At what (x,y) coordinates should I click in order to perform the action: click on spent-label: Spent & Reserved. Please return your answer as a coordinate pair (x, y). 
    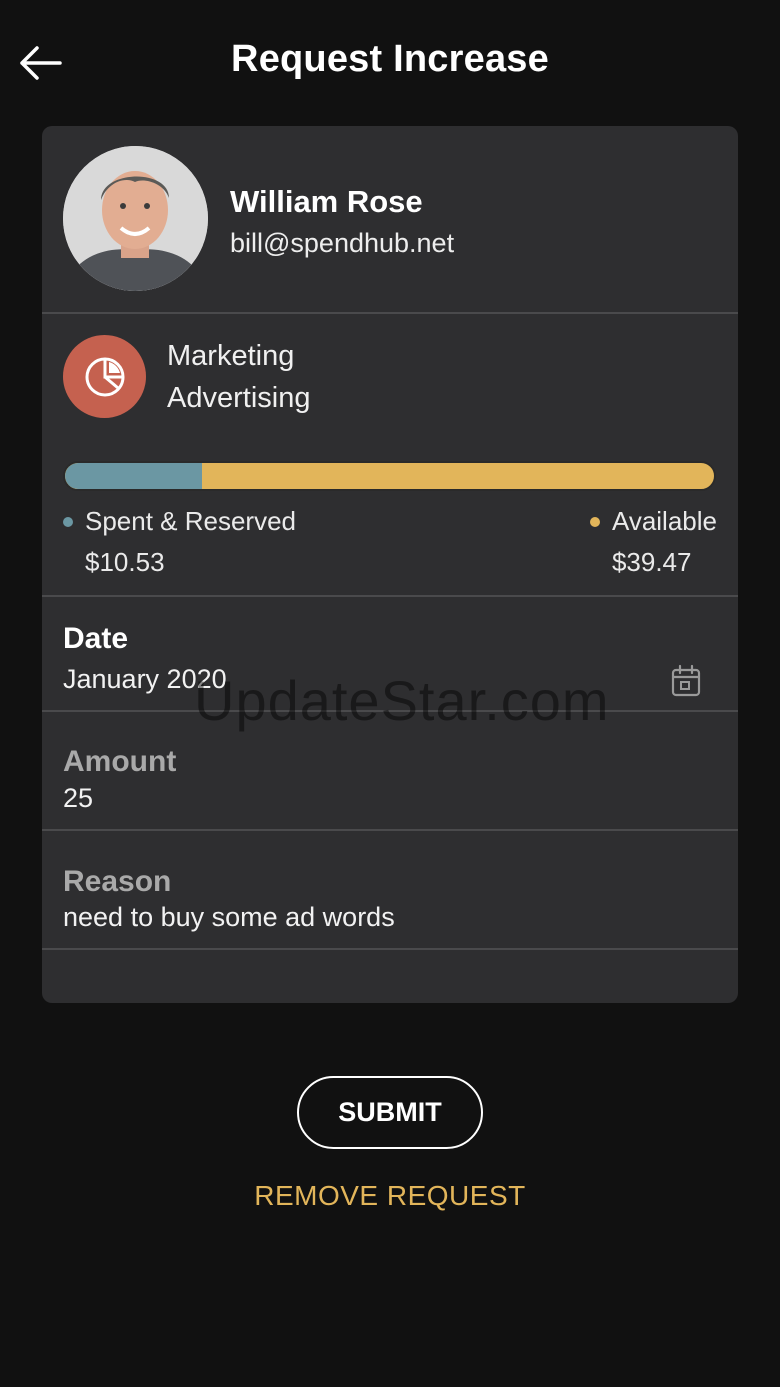
    Looking at the image, I should click on (191, 521).